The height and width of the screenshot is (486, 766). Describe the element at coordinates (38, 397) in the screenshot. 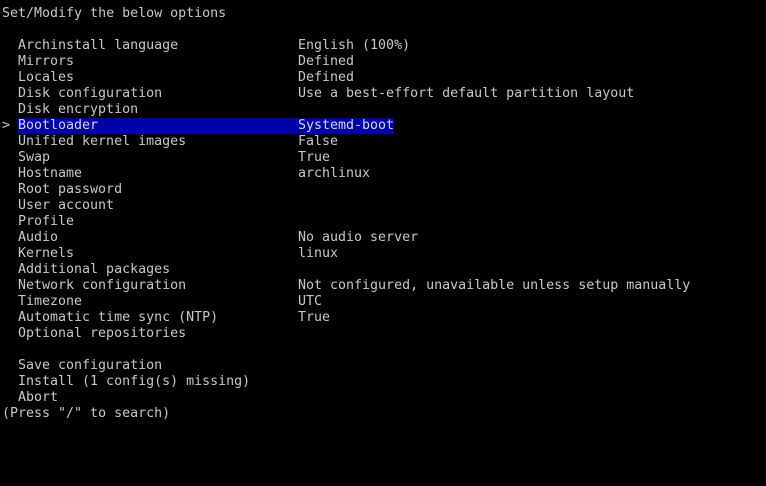

I see `action-label: Abort` at that location.